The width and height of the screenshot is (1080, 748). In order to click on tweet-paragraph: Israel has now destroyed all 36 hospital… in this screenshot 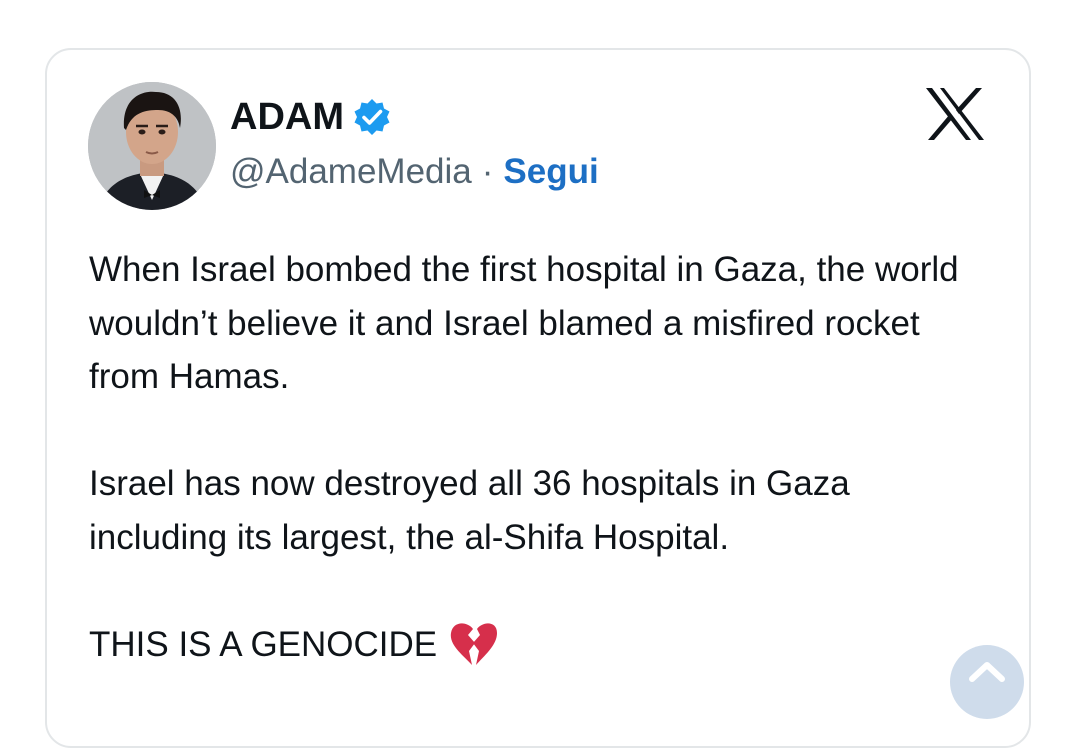, I will do `click(469, 510)`.